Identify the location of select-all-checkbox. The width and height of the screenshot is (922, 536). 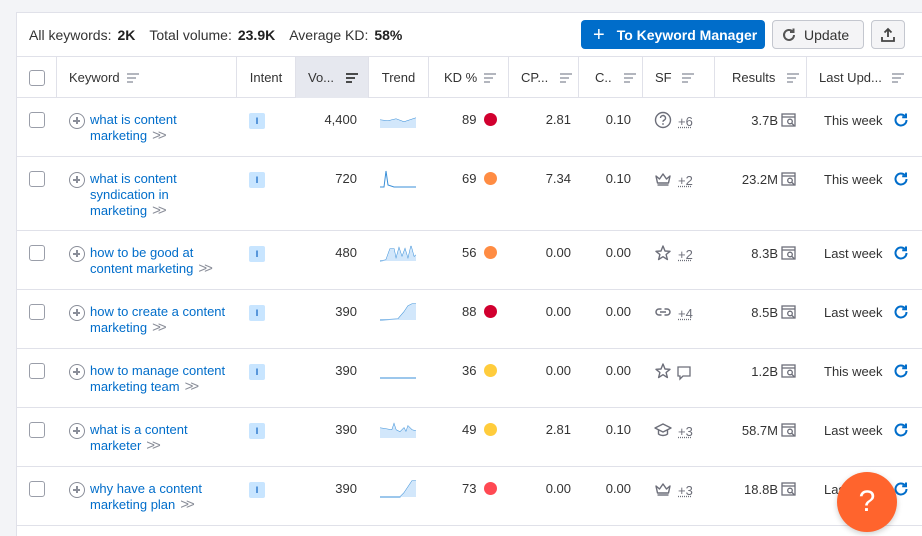
(37, 78).